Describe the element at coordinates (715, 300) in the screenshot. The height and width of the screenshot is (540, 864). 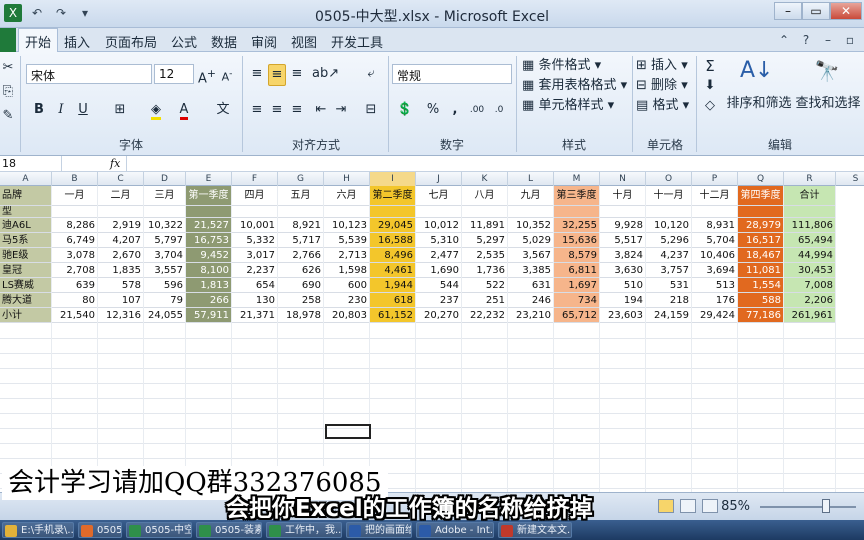
I see `value-cell: 176` at that location.